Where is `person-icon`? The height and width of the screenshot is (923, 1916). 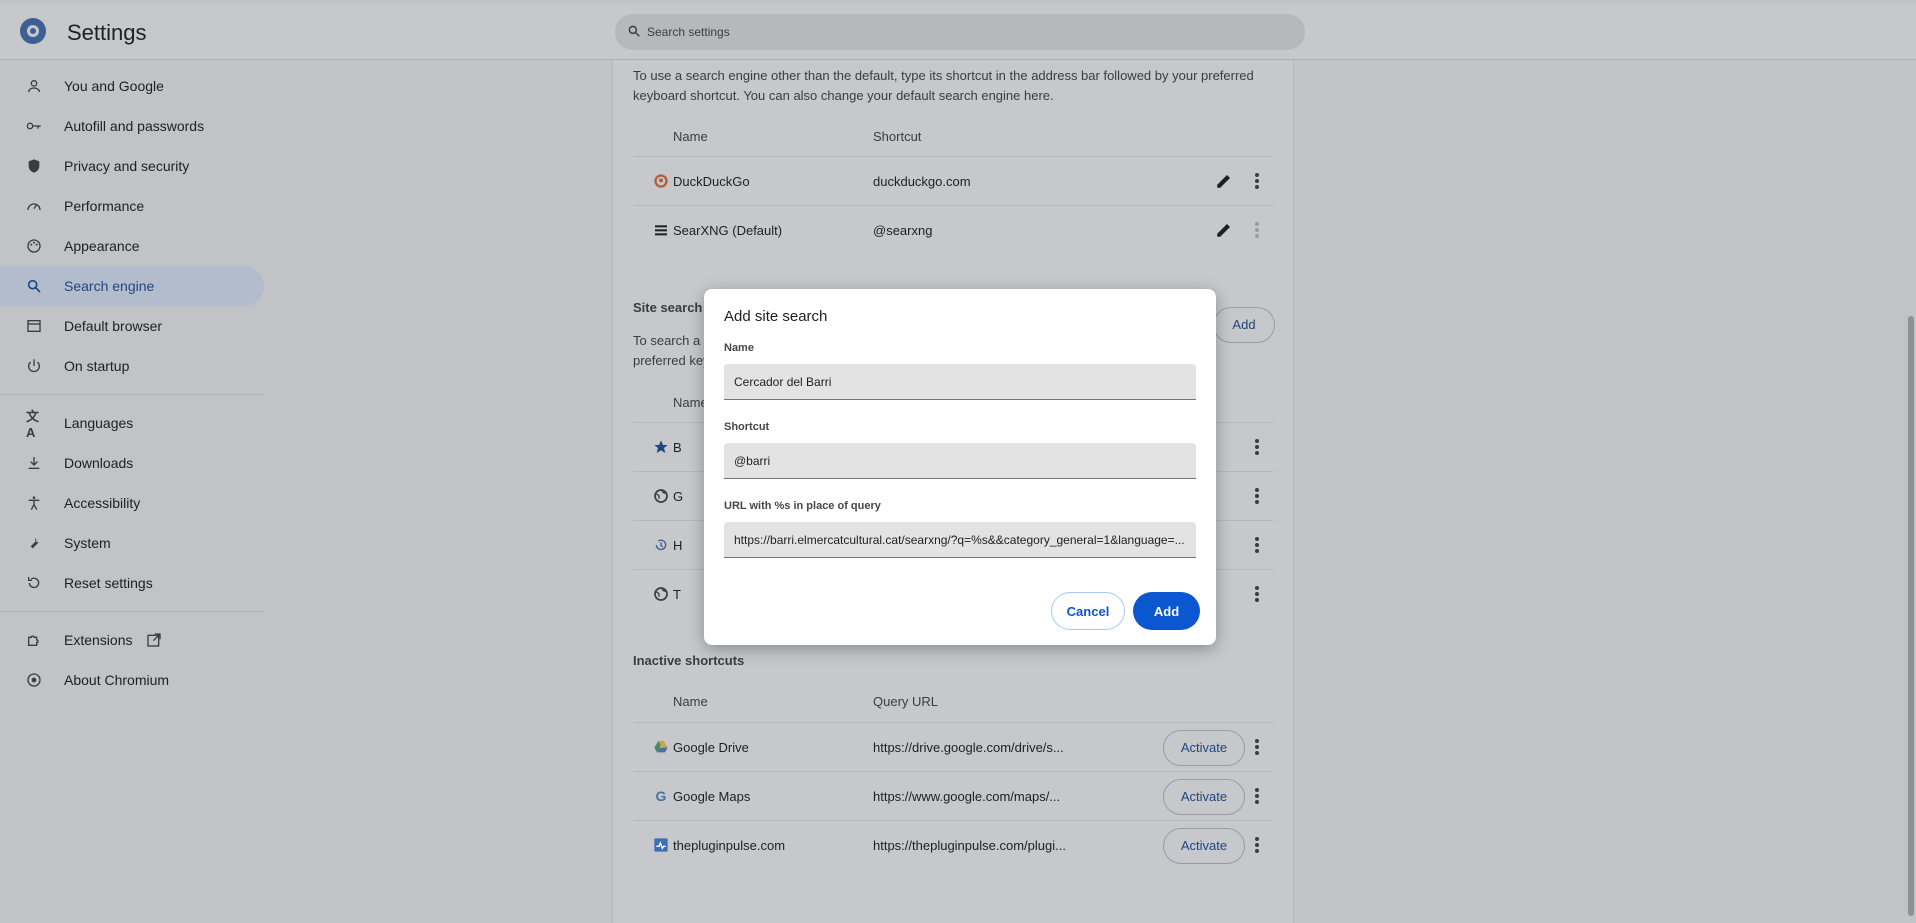 person-icon is located at coordinates (34, 86).